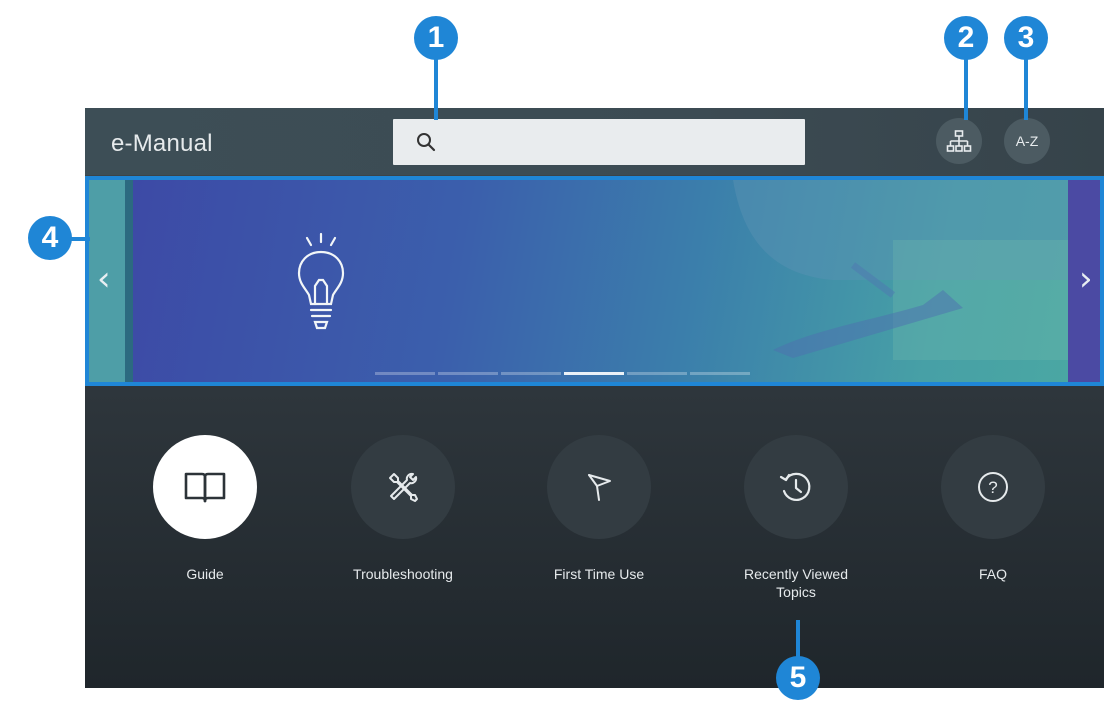 This screenshot has height=709, width=1104. What do you see at coordinates (966, 38) in the screenshot?
I see `callout-2: 2` at bounding box center [966, 38].